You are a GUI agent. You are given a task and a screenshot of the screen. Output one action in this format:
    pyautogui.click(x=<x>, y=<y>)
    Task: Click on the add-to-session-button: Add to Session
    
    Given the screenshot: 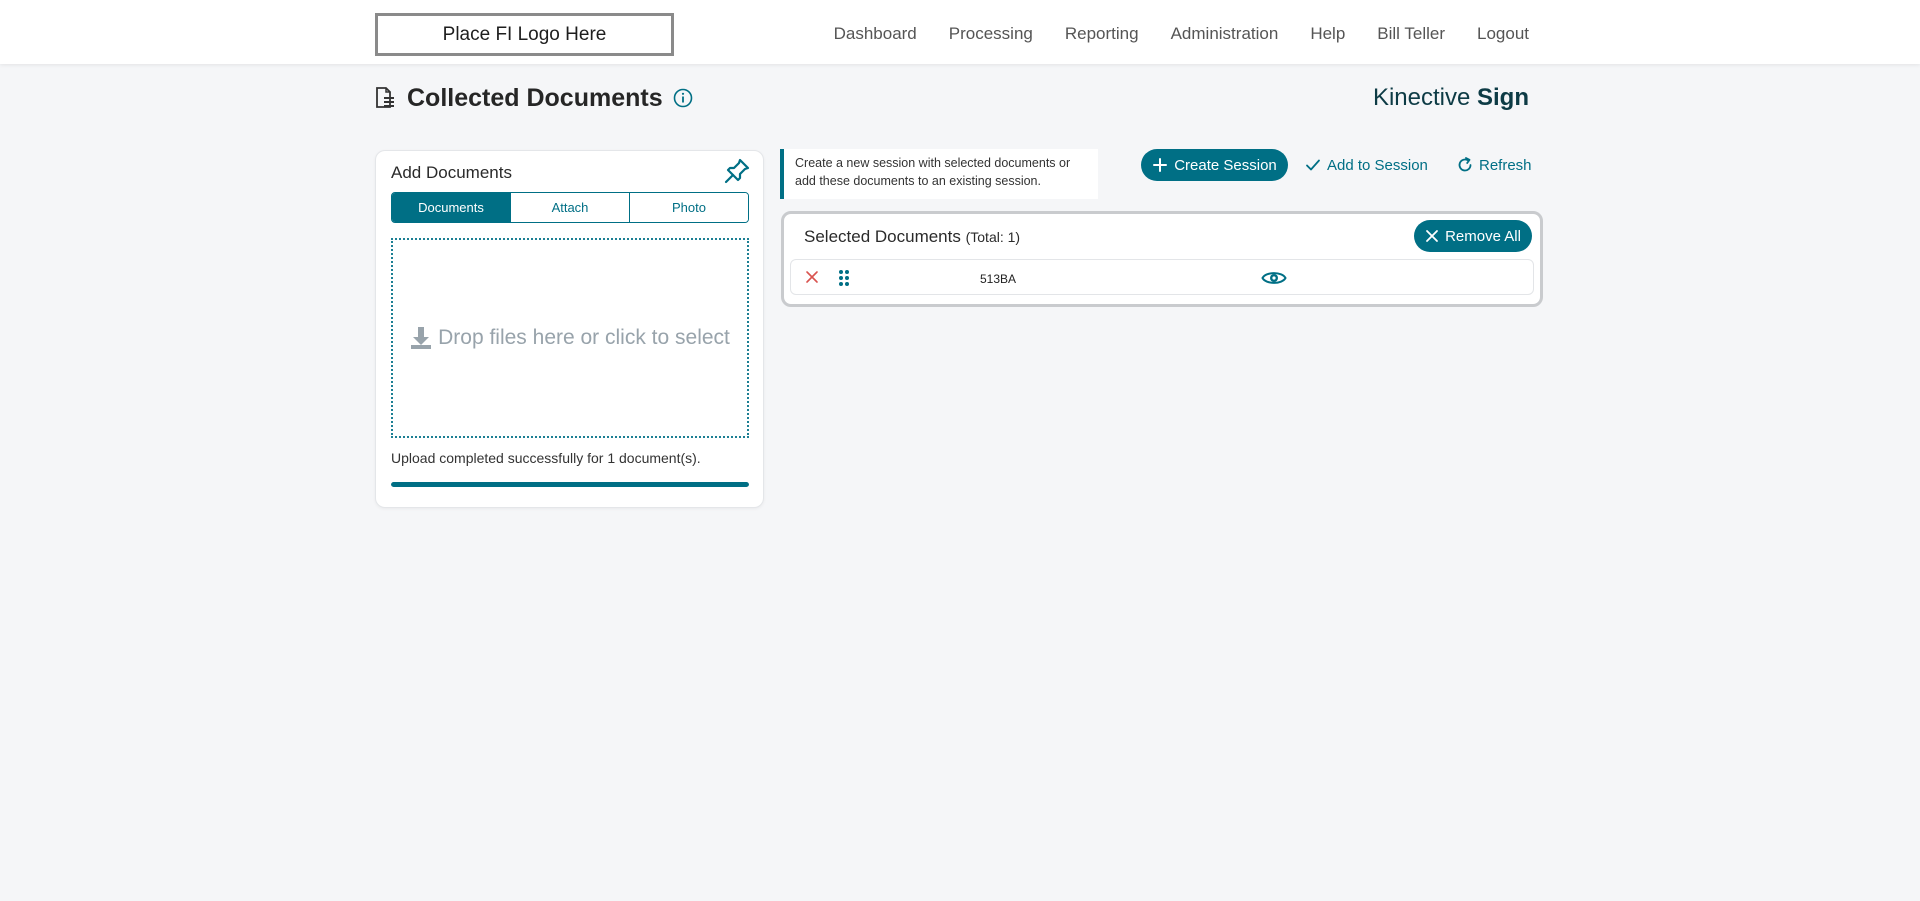 What is the action you would take?
    pyautogui.click(x=1366, y=165)
    